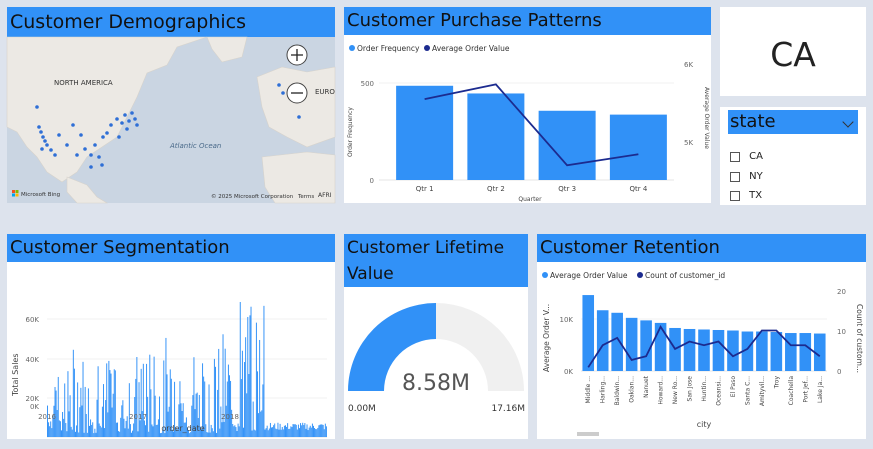 The width and height of the screenshot is (873, 449). Describe the element at coordinates (841, 332) in the screenshot. I see `ret-y2tick-10: 10` at that location.